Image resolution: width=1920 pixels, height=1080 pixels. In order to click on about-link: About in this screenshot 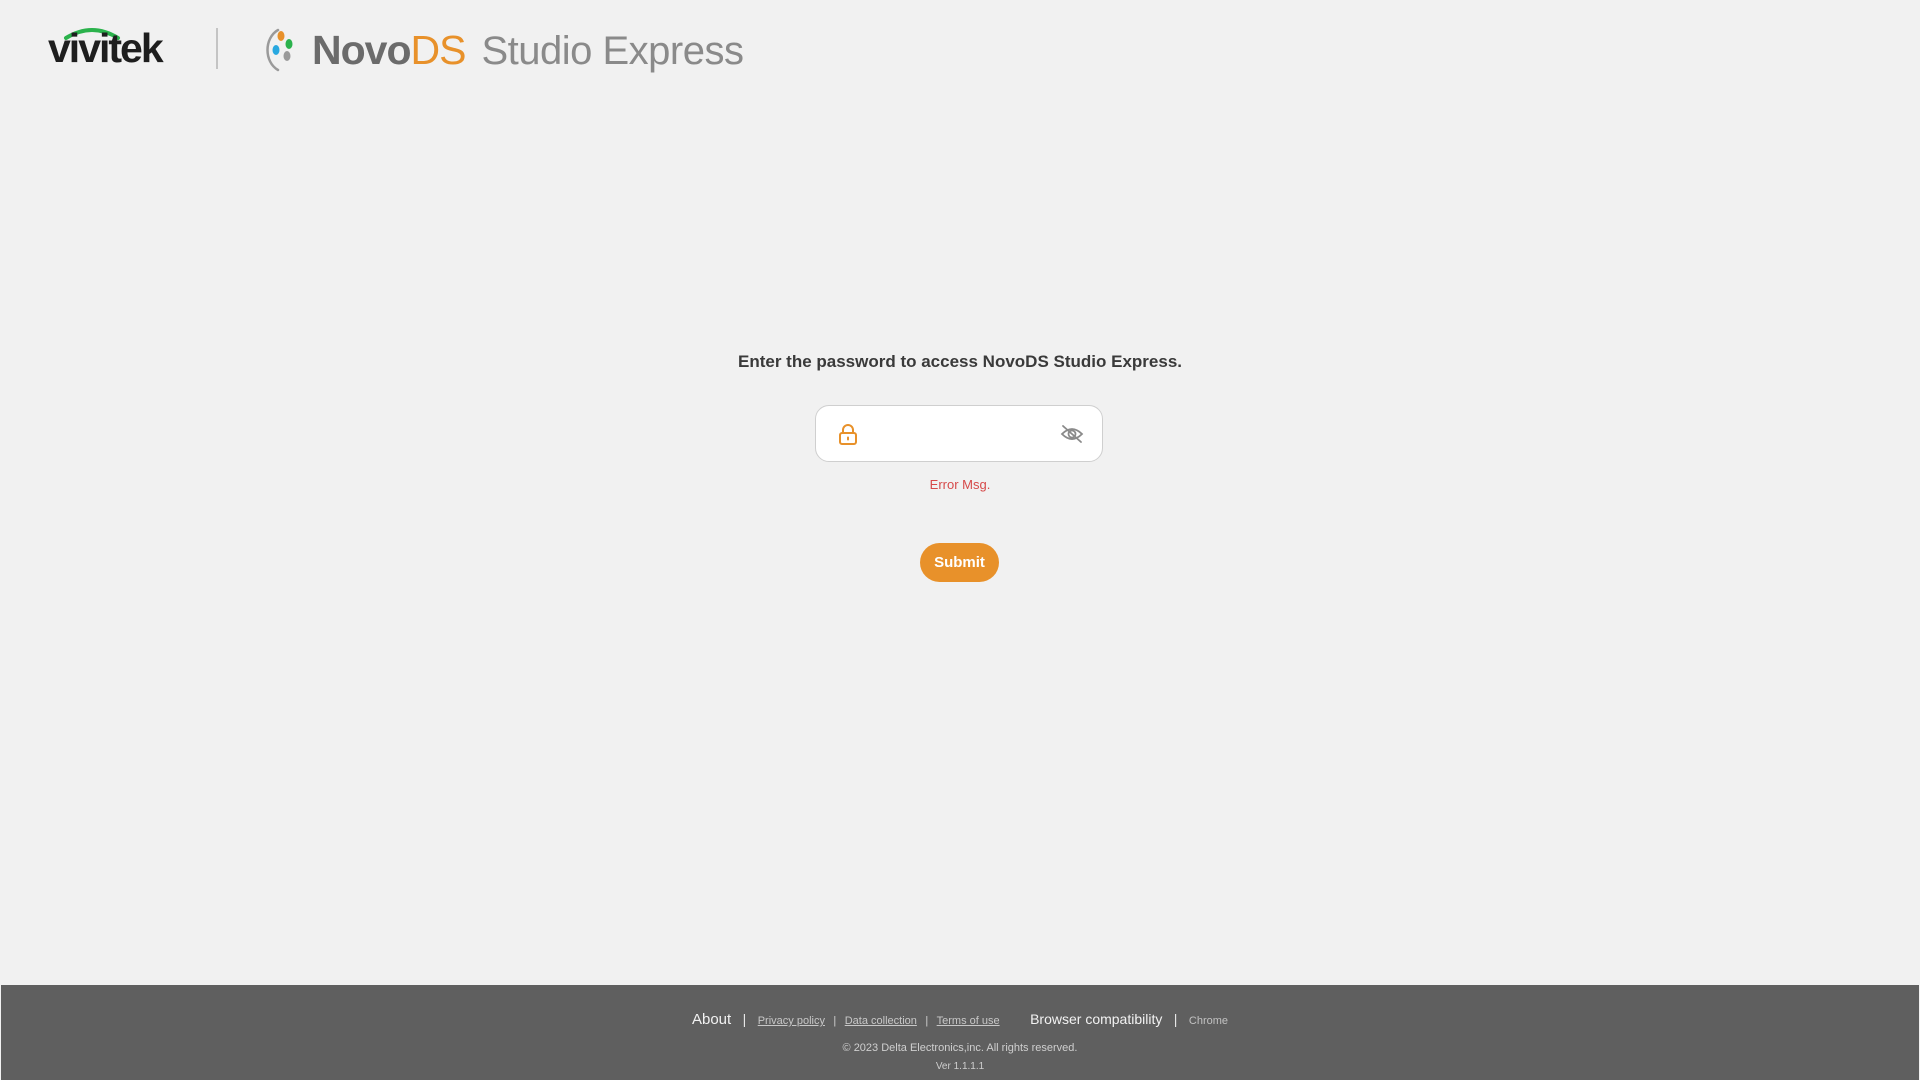, I will do `click(711, 1019)`.